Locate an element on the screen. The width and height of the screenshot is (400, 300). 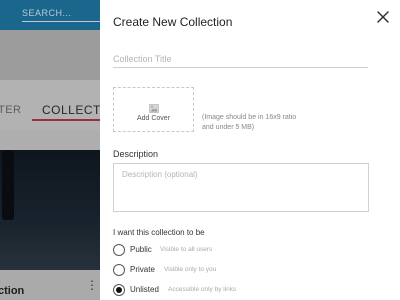
add-cover-button: Add Cover is located at coordinates (153, 109).